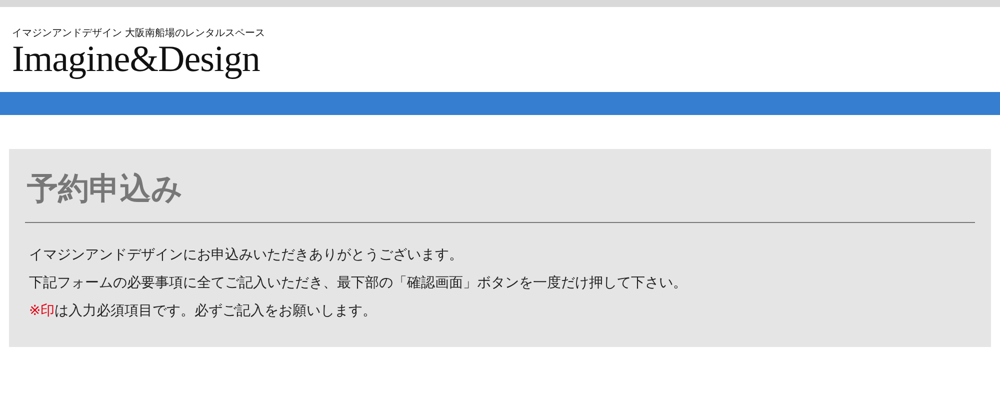 The image size is (1000, 404). Describe the element at coordinates (105, 189) in the screenshot. I see `page-heading: 予約申込み` at that location.